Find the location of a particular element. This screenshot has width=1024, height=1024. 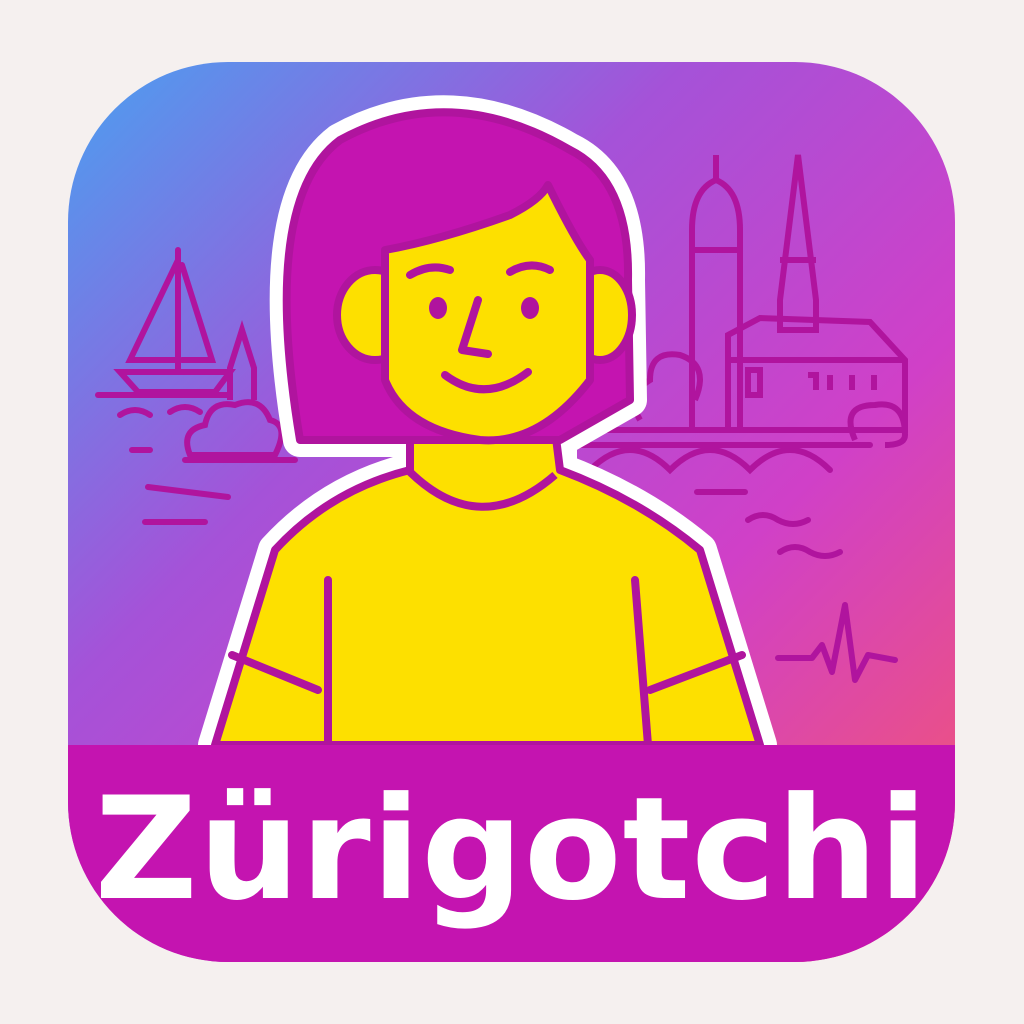

app-name: Zürigotchi is located at coordinates (511, 849).